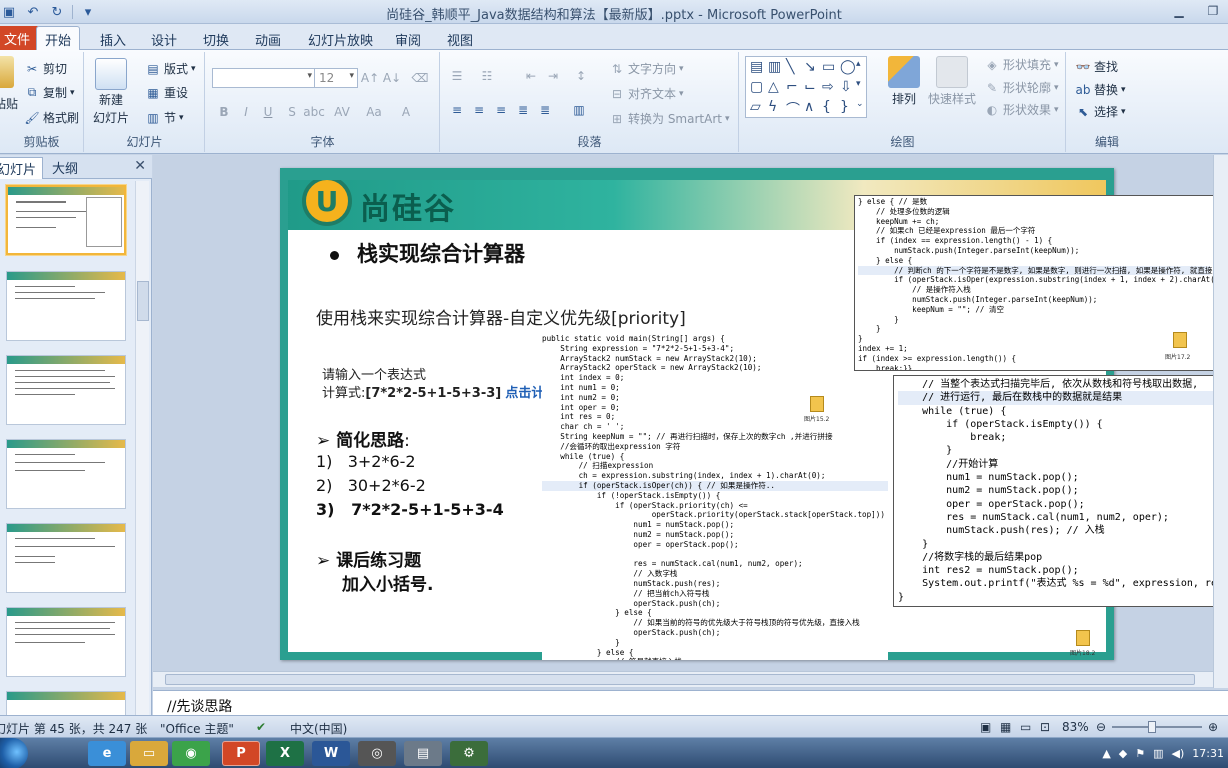 Image resolution: width=1228 pixels, height=768 pixels. I want to click on tray-arrow-icon: ▲, so click(1106, 753).